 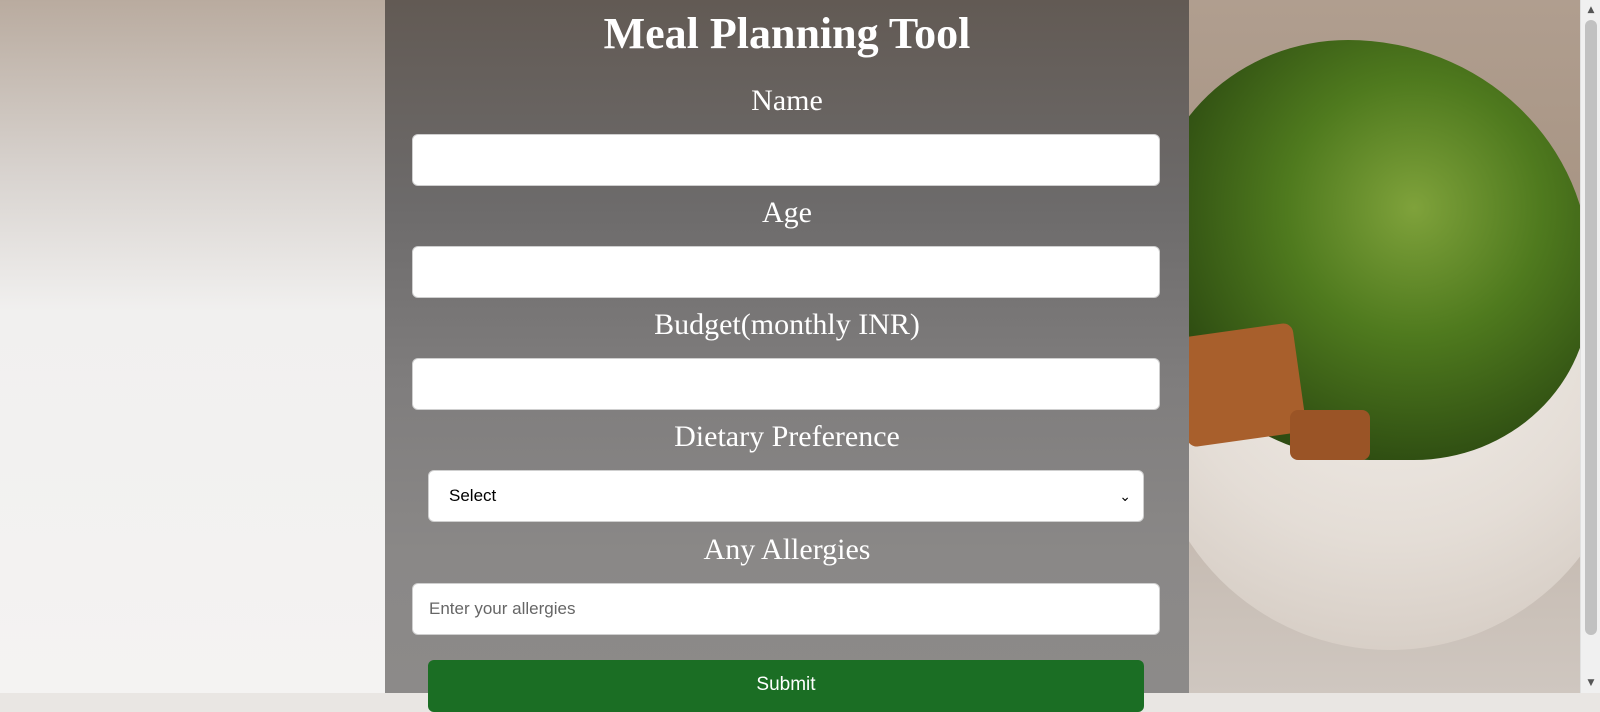 What do you see at coordinates (1590, 10) in the screenshot?
I see `triangle-up-icon: ▲` at bounding box center [1590, 10].